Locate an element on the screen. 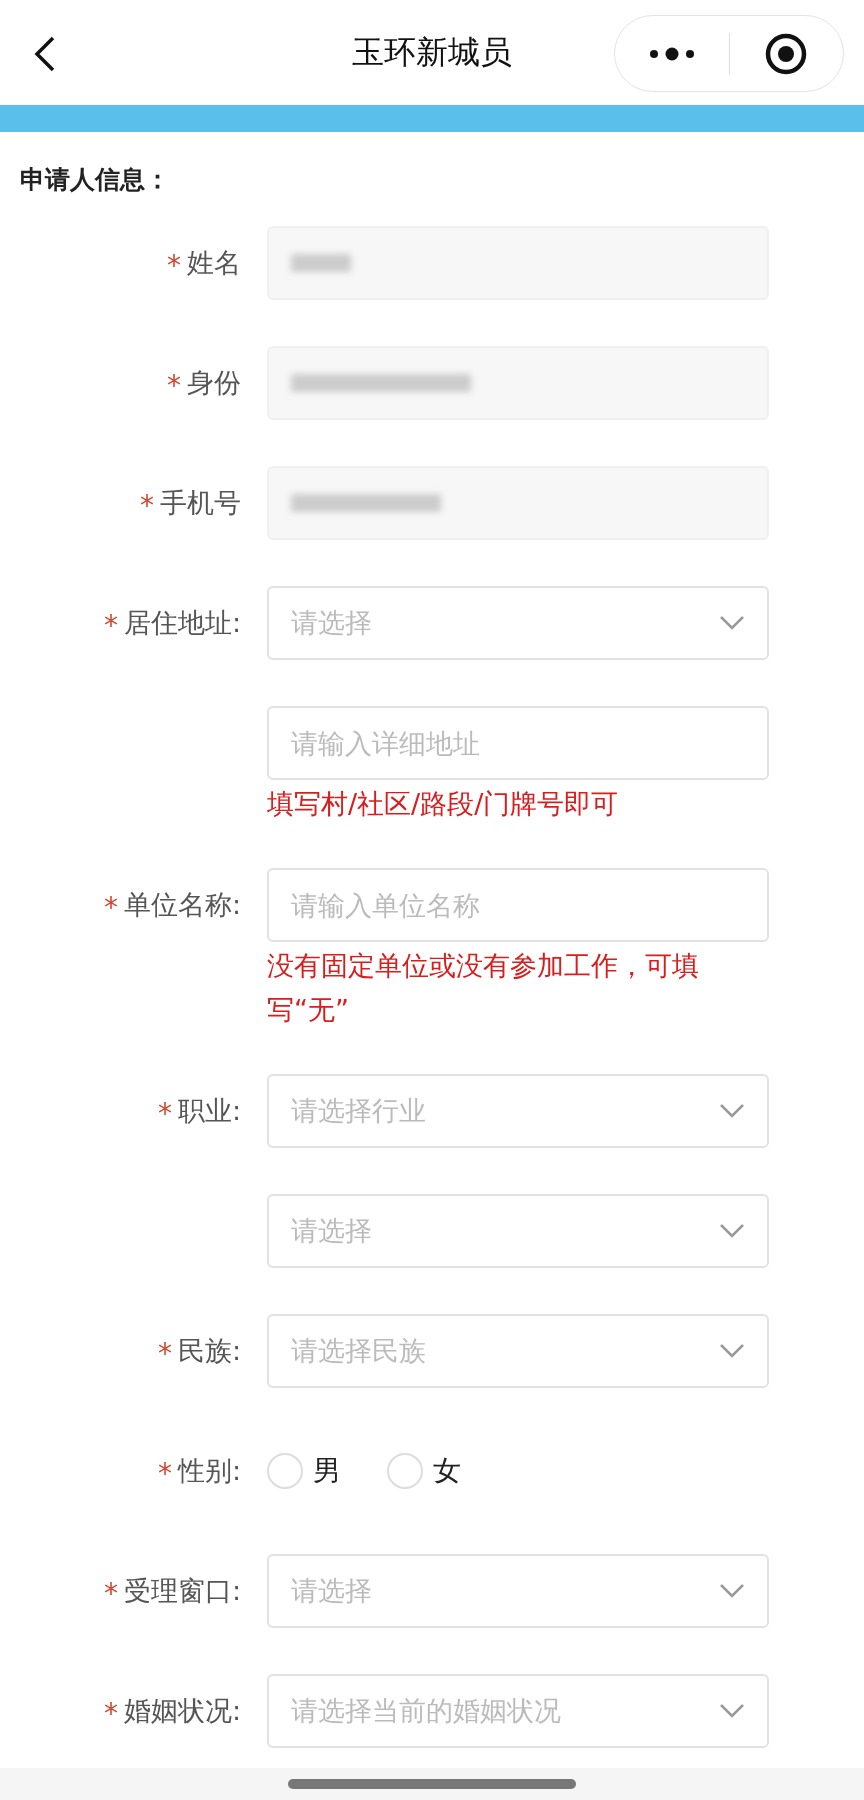 The width and height of the screenshot is (864, 1800). field-label: 手机号 is located at coordinates (200, 502).